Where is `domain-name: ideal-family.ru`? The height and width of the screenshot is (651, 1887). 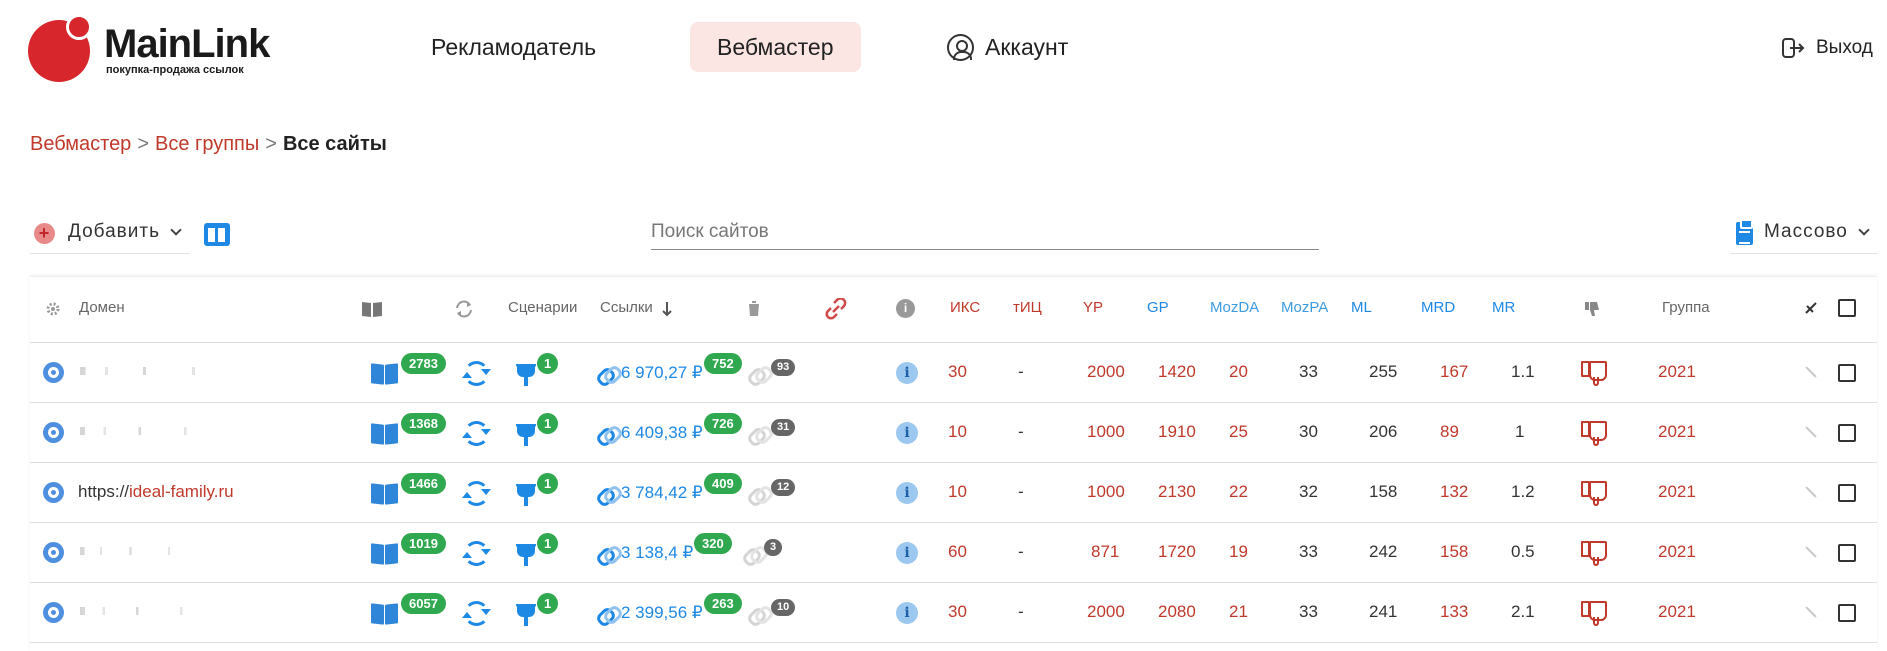
domain-name: ideal-family.ru is located at coordinates (181, 491).